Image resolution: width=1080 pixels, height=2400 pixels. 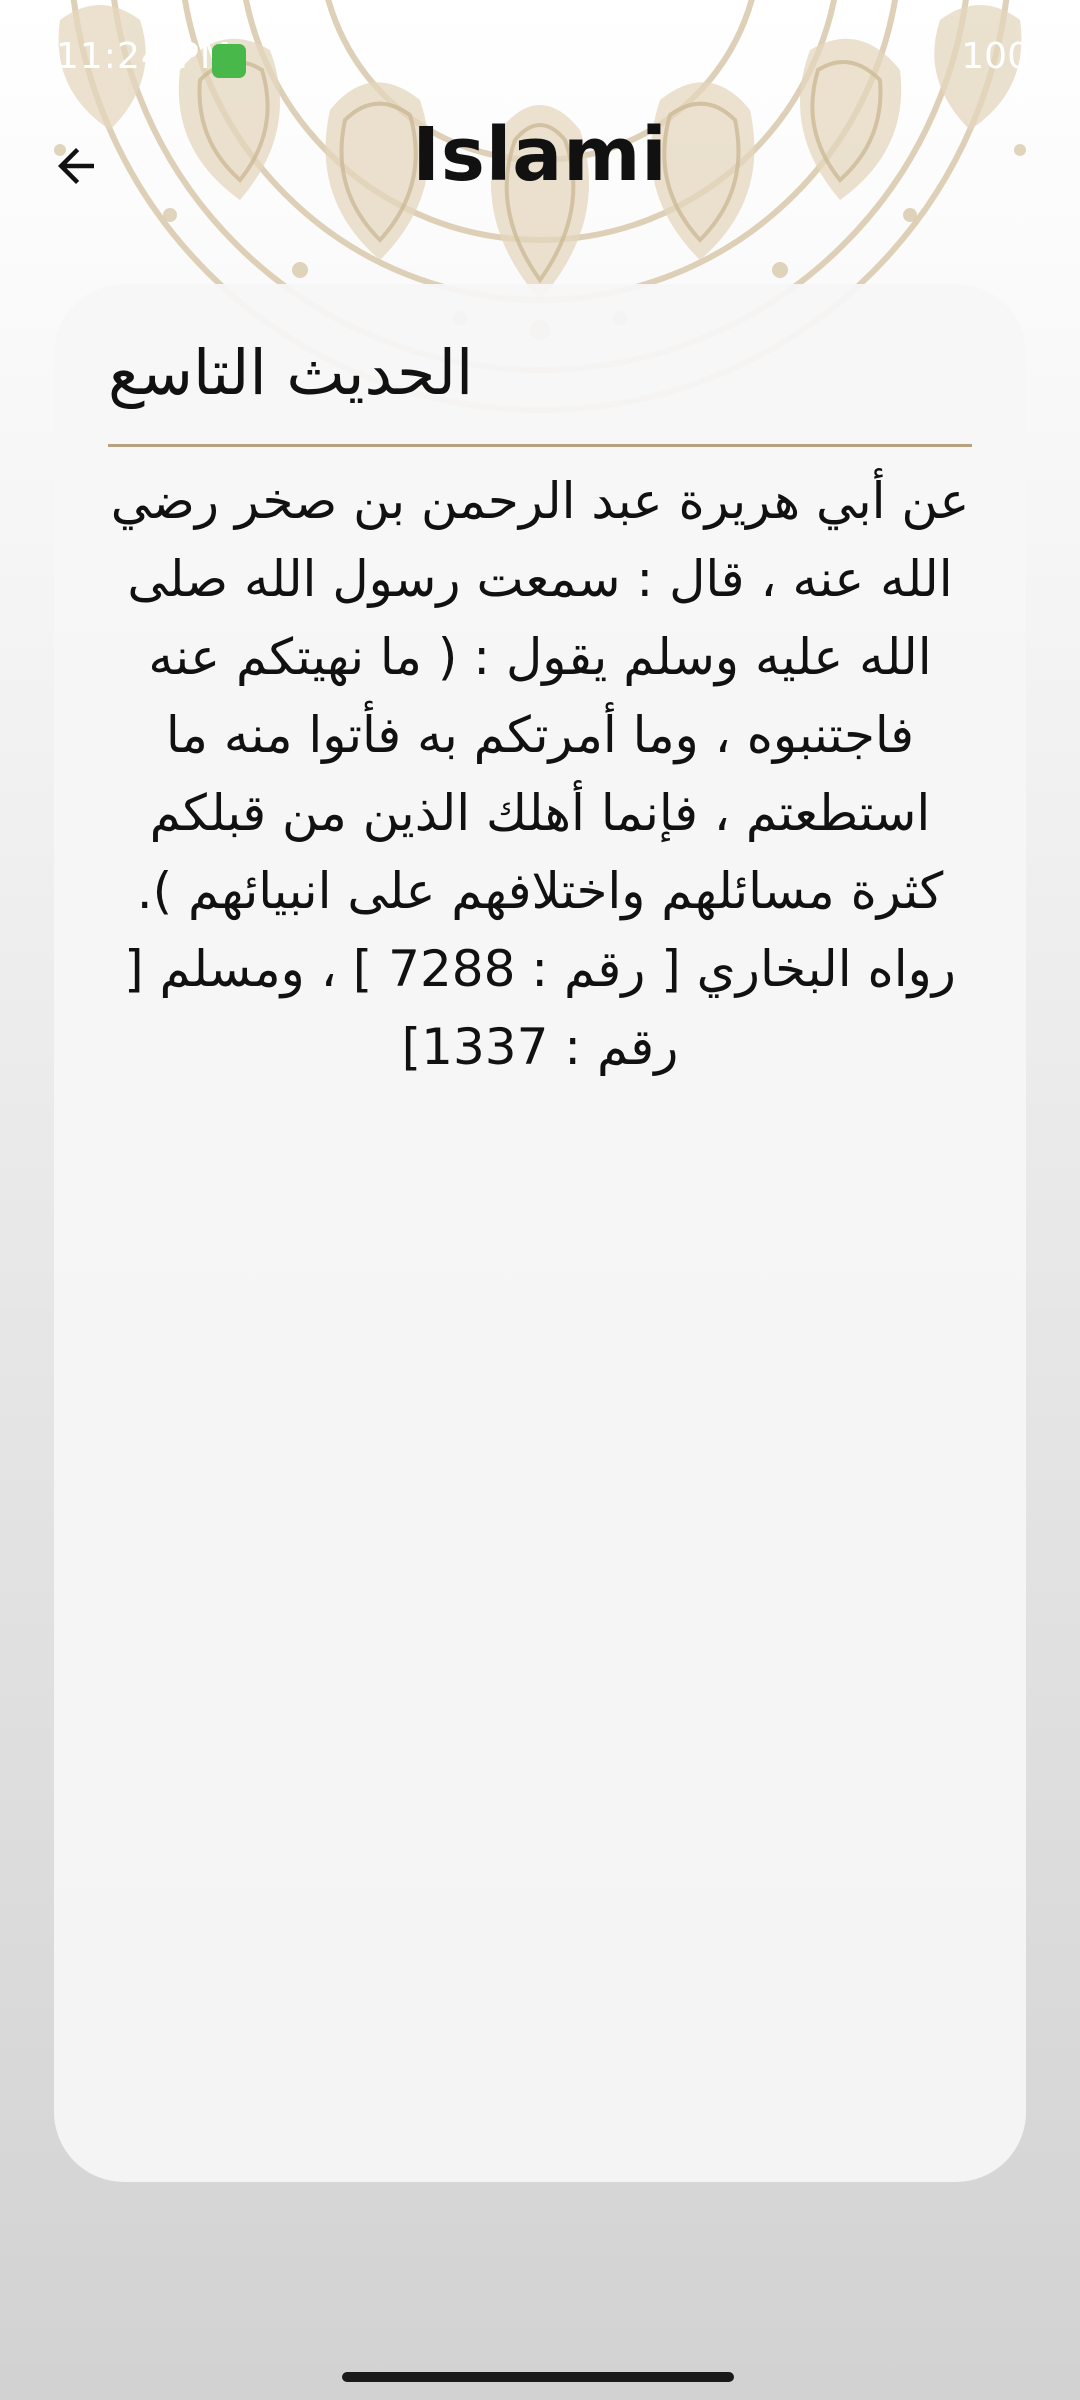 What do you see at coordinates (144, 56) in the screenshot?
I see `status-time: 11:24 PM` at bounding box center [144, 56].